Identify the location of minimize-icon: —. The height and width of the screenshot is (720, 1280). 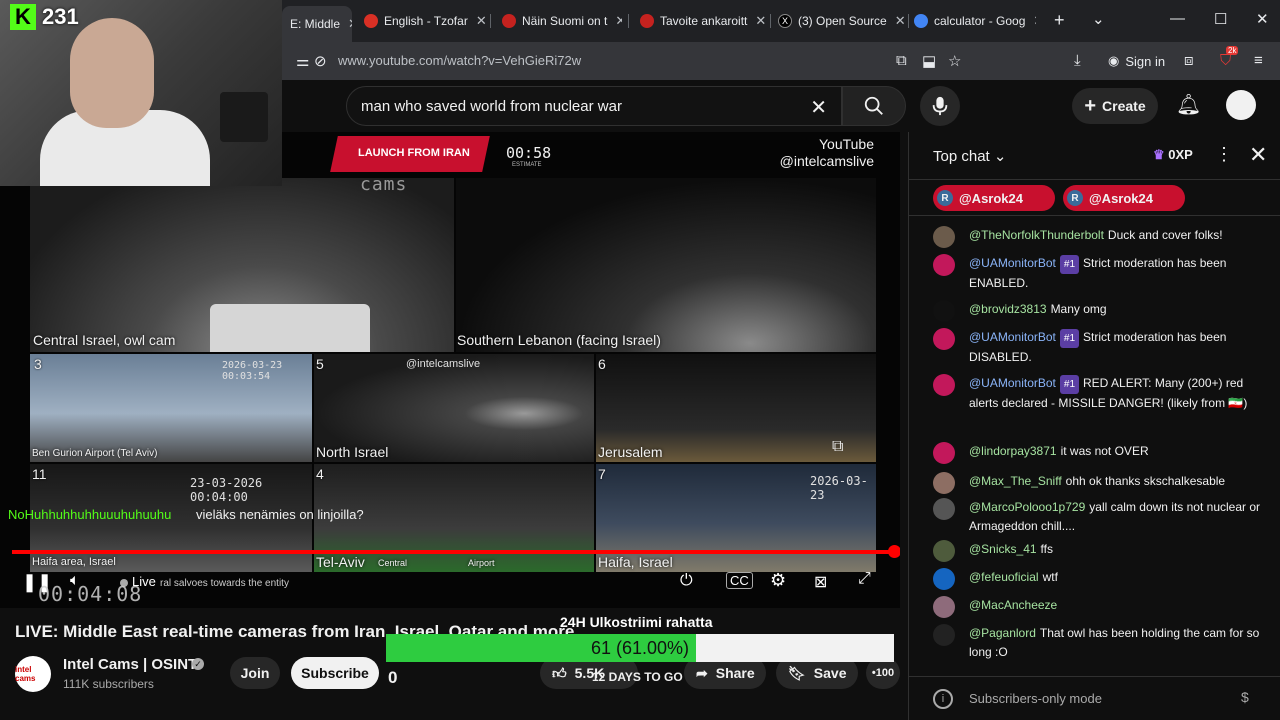
(1177, 18).